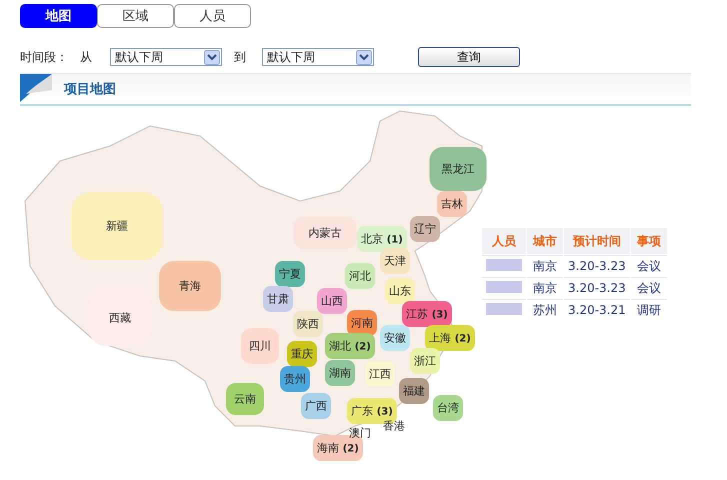 The height and width of the screenshot is (480, 727). I want to click on province-label: 四川, so click(260, 346).